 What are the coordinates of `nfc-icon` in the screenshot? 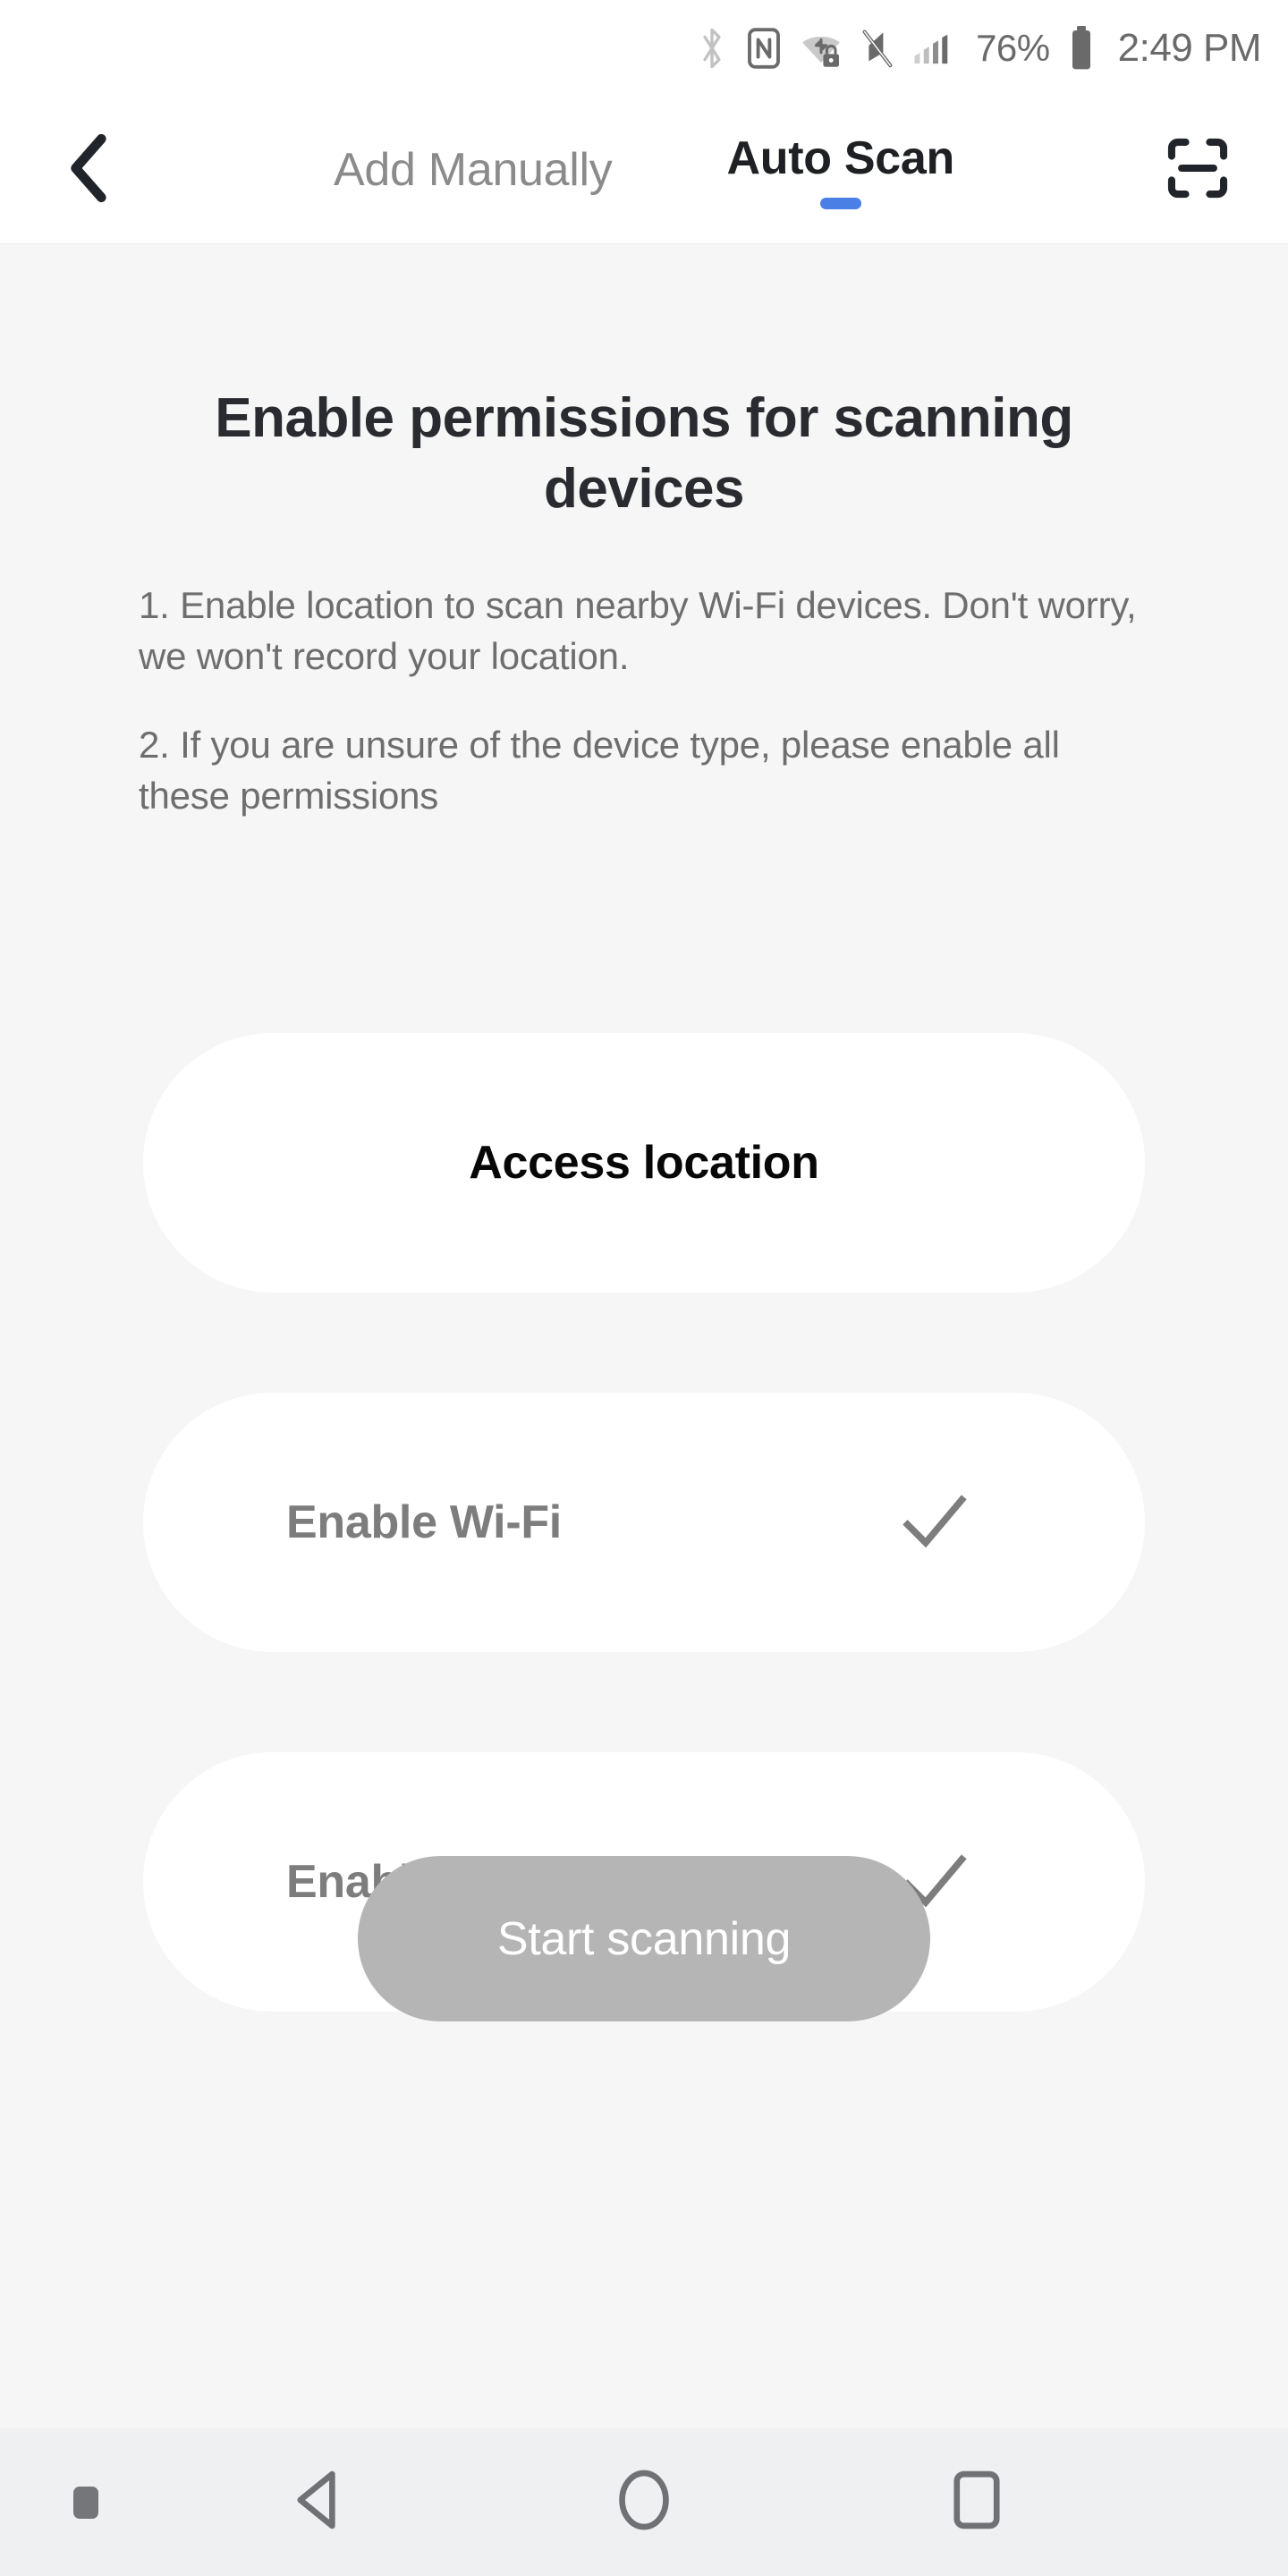 It's located at (764, 48).